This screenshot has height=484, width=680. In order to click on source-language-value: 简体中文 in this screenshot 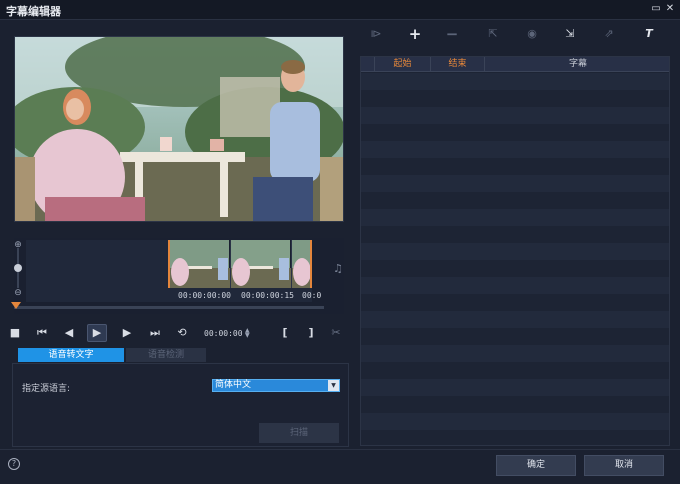, I will do `click(233, 385)`.